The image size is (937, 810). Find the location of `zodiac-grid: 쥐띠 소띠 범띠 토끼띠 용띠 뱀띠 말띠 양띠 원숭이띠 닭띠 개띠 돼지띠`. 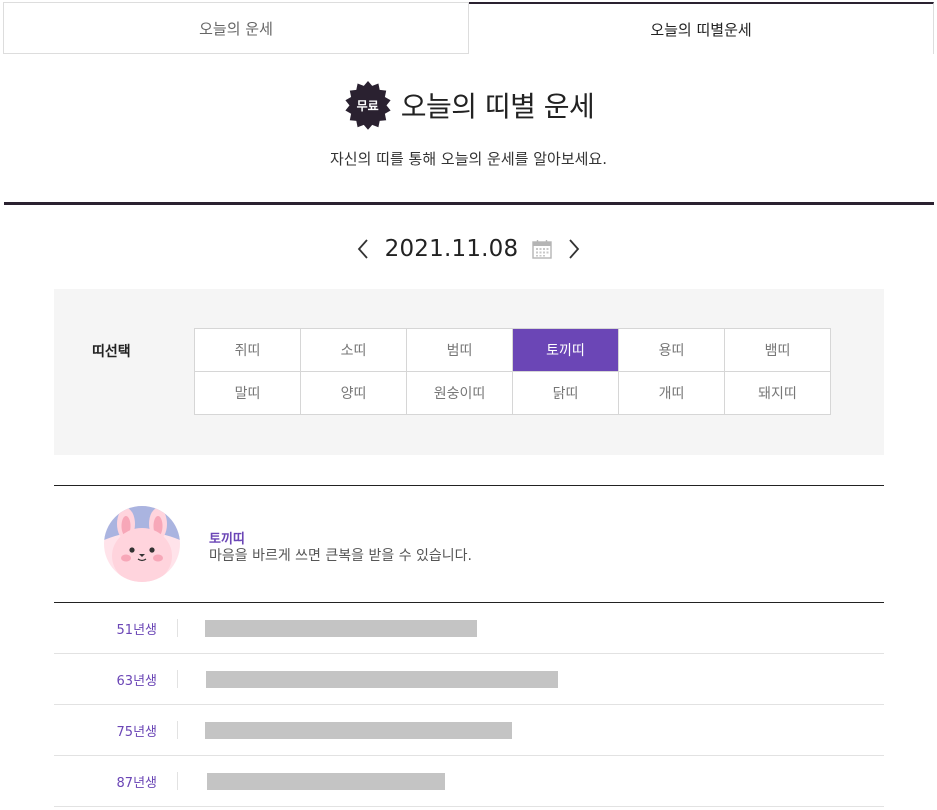

zodiac-grid: 쥐띠 소띠 범띠 토끼띠 용띠 뱀띠 말띠 양띠 원숭이띠 닭띠 개띠 돼지띠 is located at coordinates (512, 371).